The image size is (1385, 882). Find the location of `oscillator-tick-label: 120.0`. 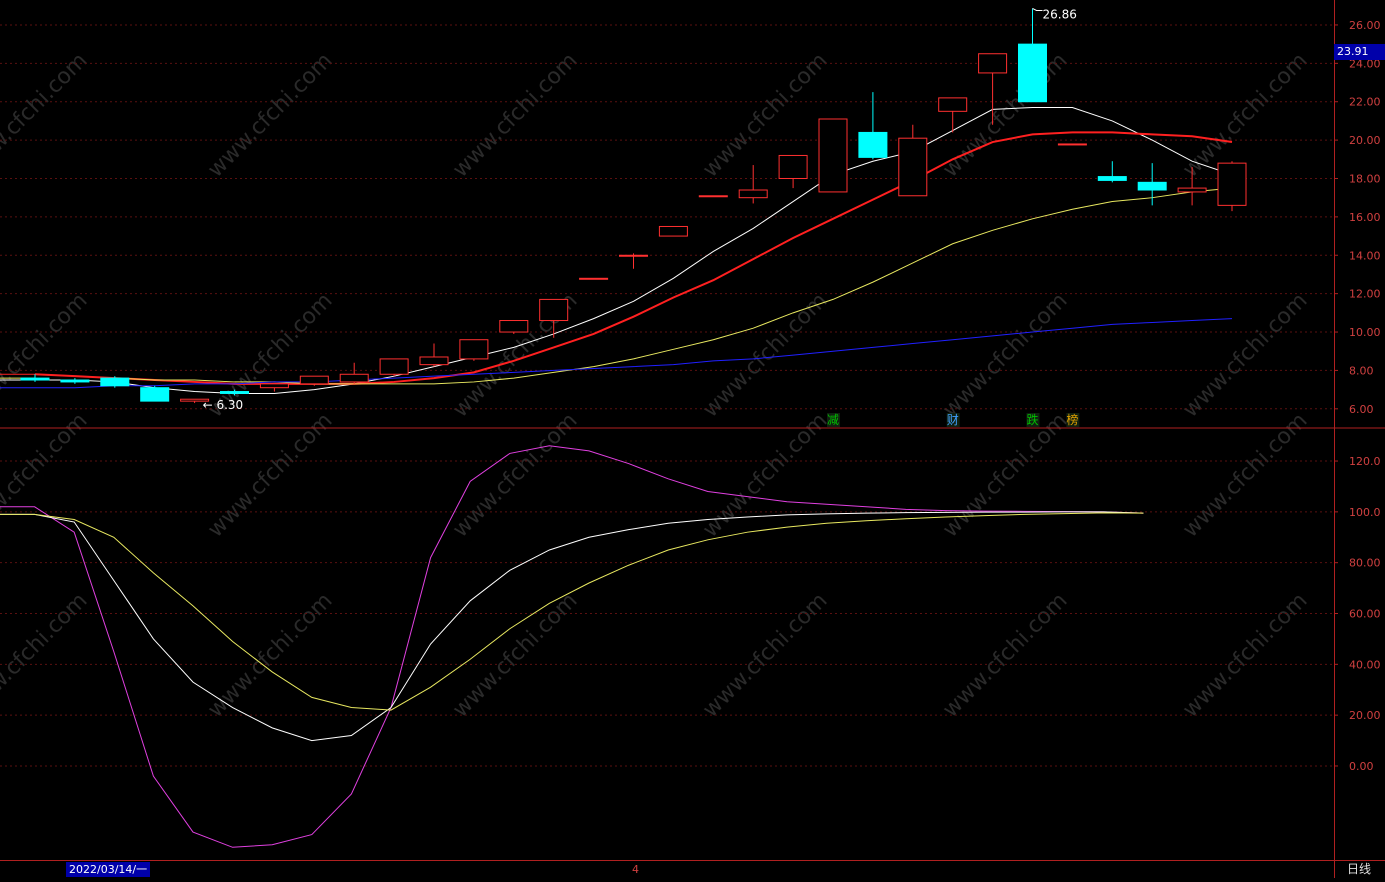

oscillator-tick-label: 120.0 is located at coordinates (1365, 461).